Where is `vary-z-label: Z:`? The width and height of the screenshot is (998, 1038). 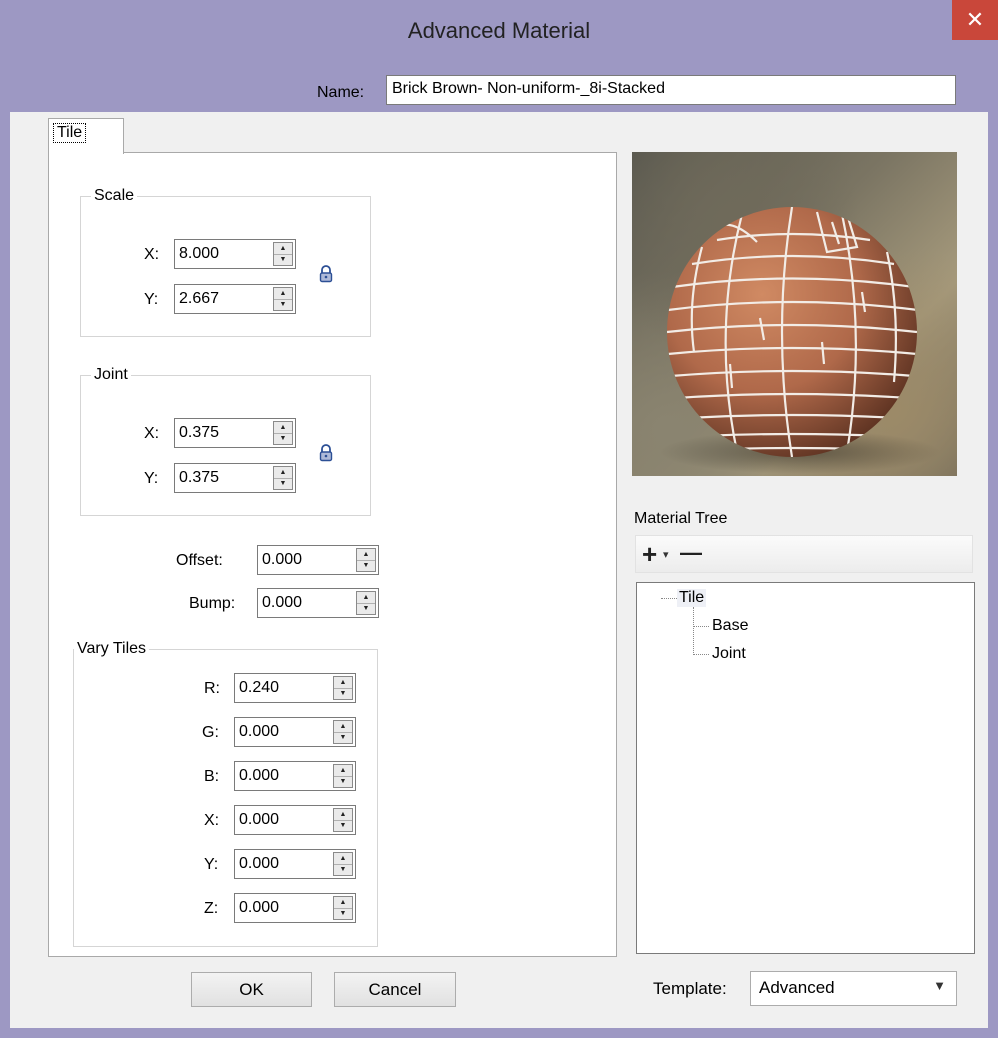 vary-z-label: Z: is located at coordinates (211, 908).